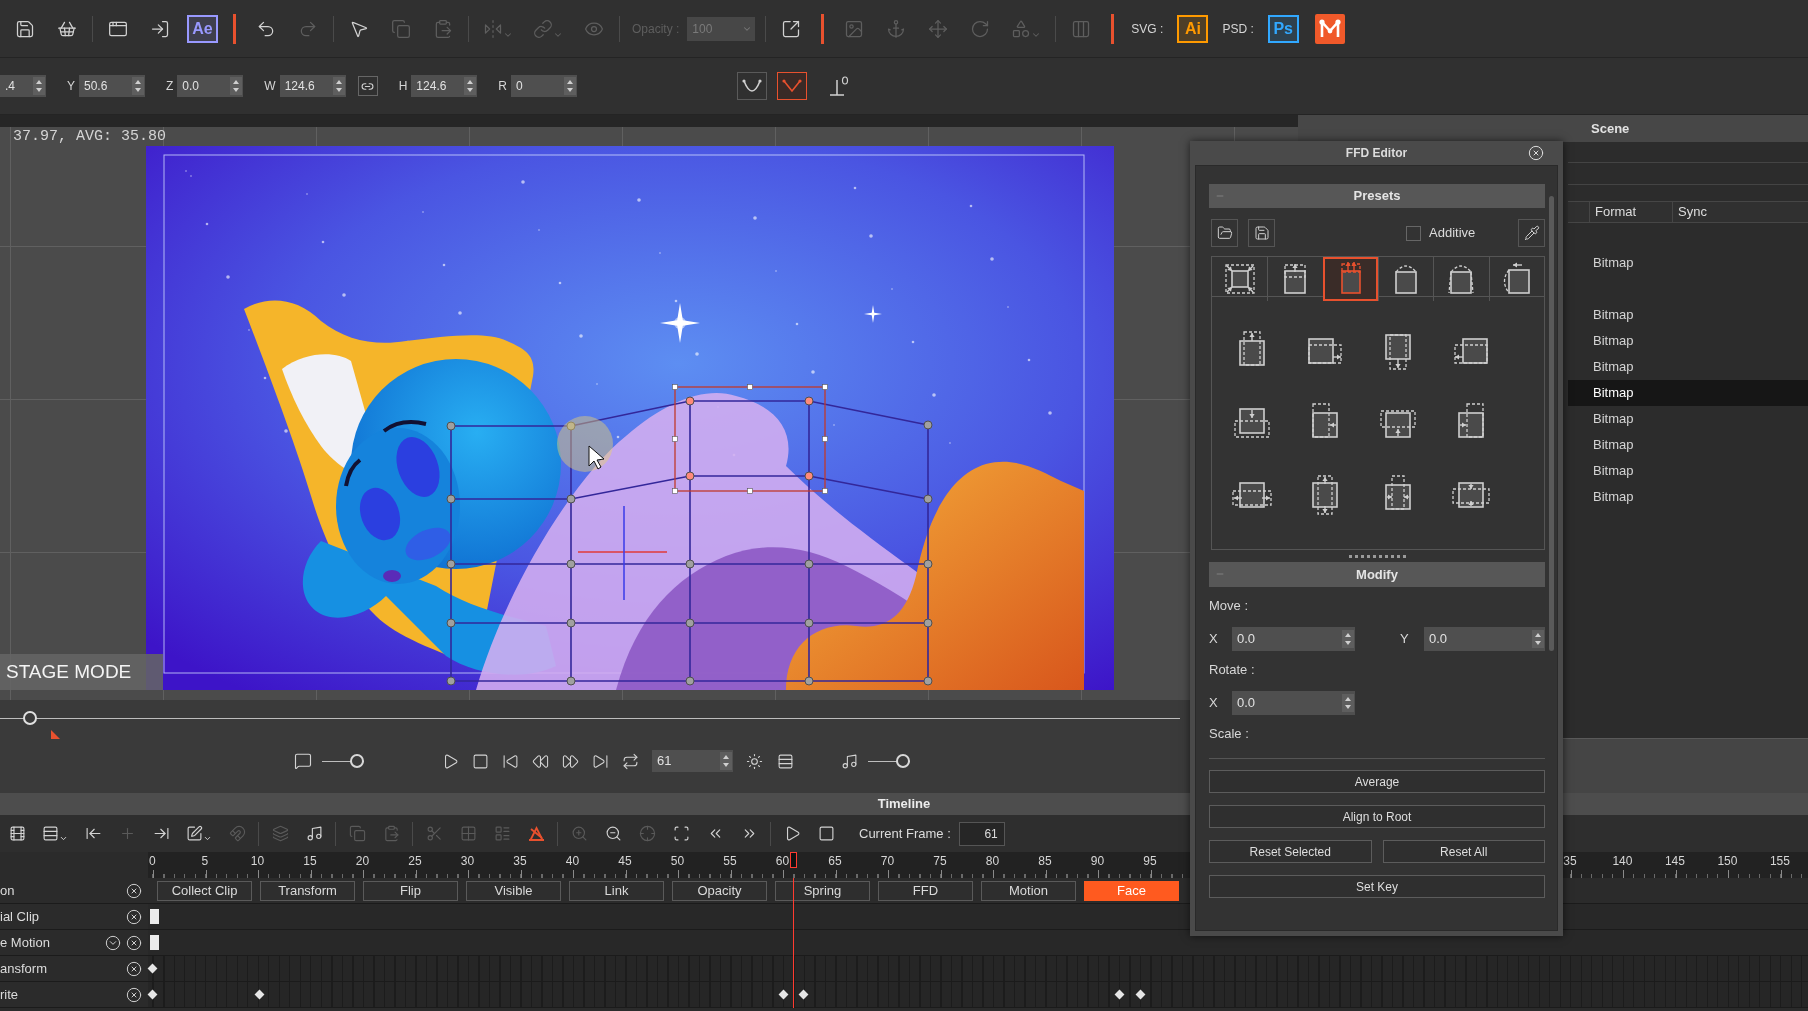 Image resolution: width=1808 pixels, height=1011 pixels. What do you see at coordinates (112, 86) in the screenshot?
I see `number-field: 50.6` at bounding box center [112, 86].